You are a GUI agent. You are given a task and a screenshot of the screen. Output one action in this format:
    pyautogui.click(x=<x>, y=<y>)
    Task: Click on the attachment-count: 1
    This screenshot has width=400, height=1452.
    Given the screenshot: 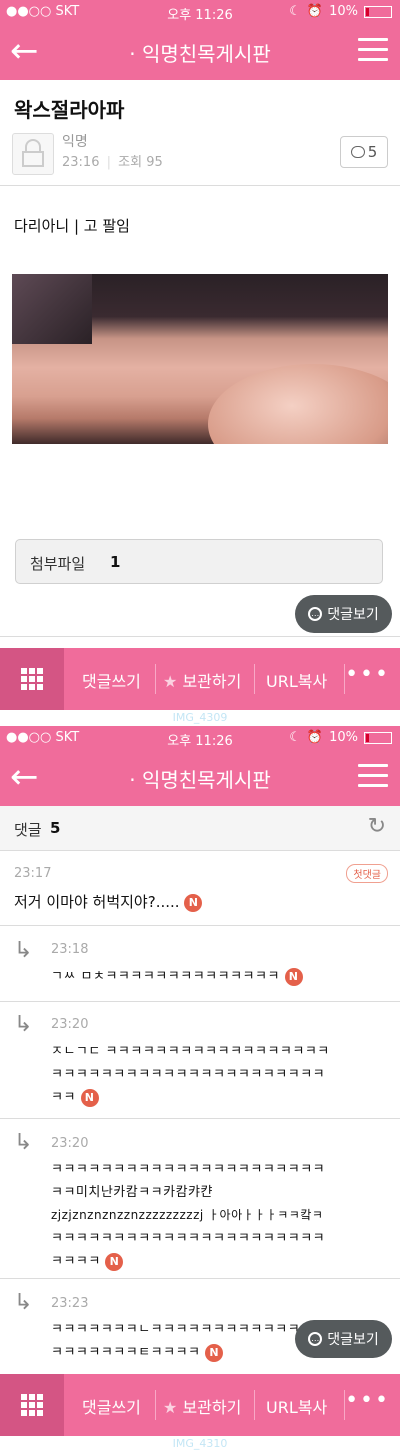 What is the action you would take?
    pyautogui.click(x=115, y=562)
    